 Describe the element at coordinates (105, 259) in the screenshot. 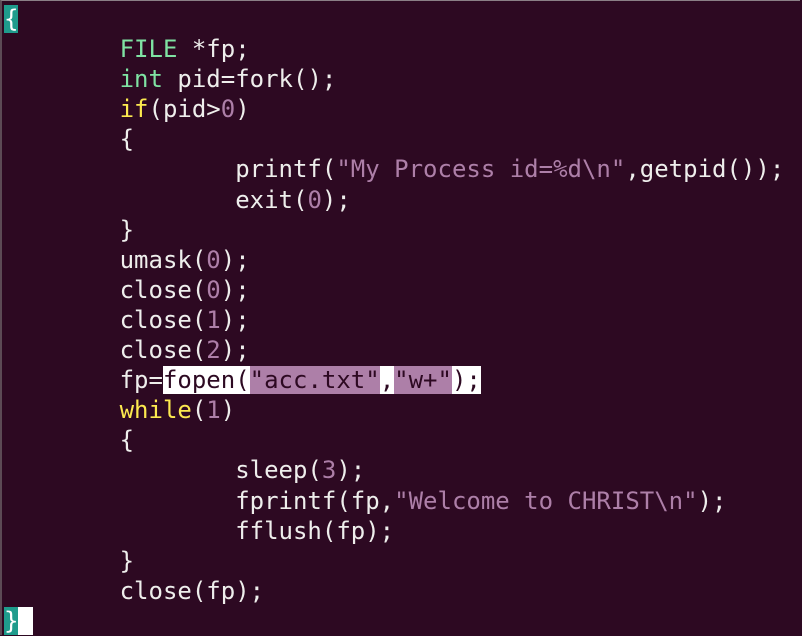

I see `code-text: umask(` at that location.